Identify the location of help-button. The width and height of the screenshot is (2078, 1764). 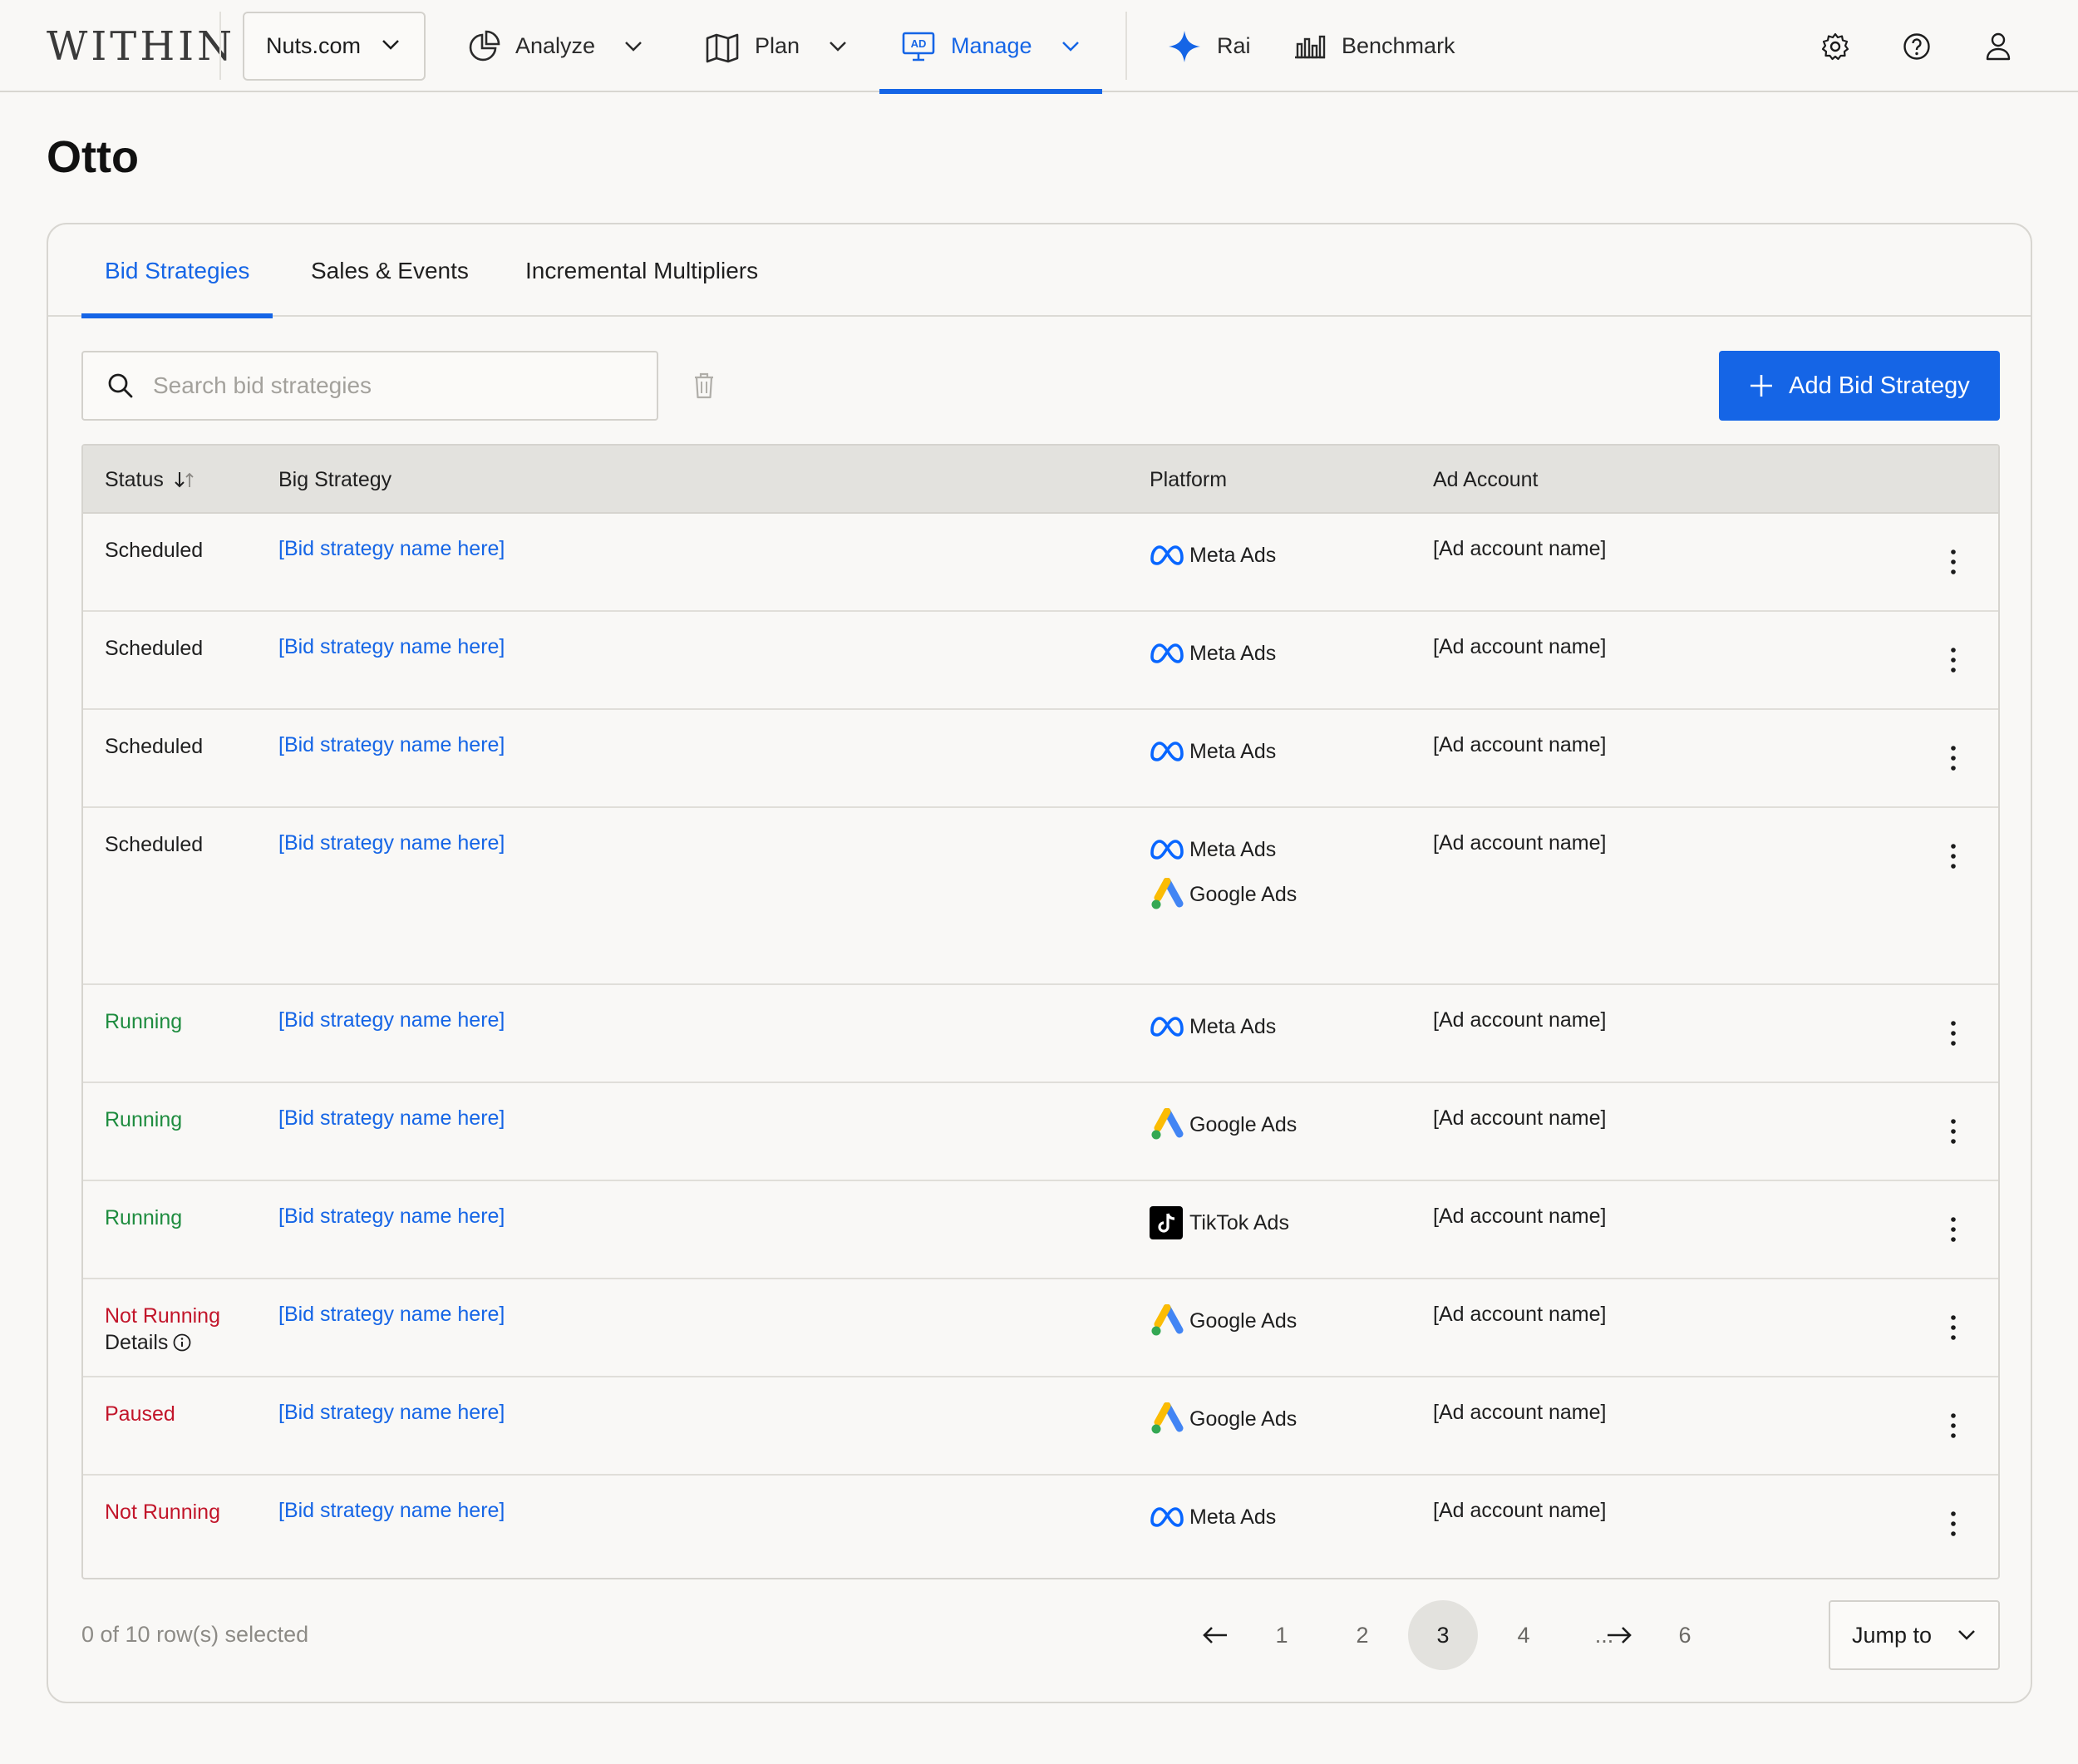
(1916, 46).